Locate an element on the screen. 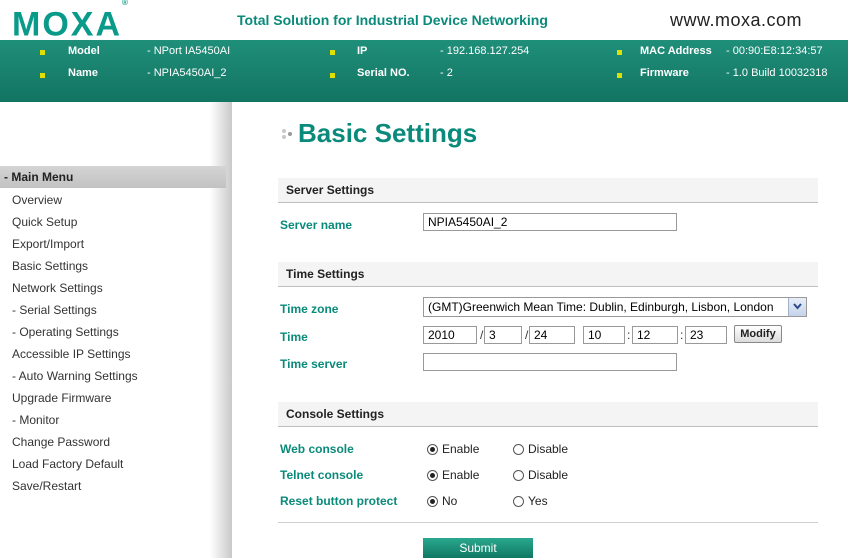 This screenshot has height=558, width=848. firmware-value: - 1.0 Build 10032318 is located at coordinates (777, 73).